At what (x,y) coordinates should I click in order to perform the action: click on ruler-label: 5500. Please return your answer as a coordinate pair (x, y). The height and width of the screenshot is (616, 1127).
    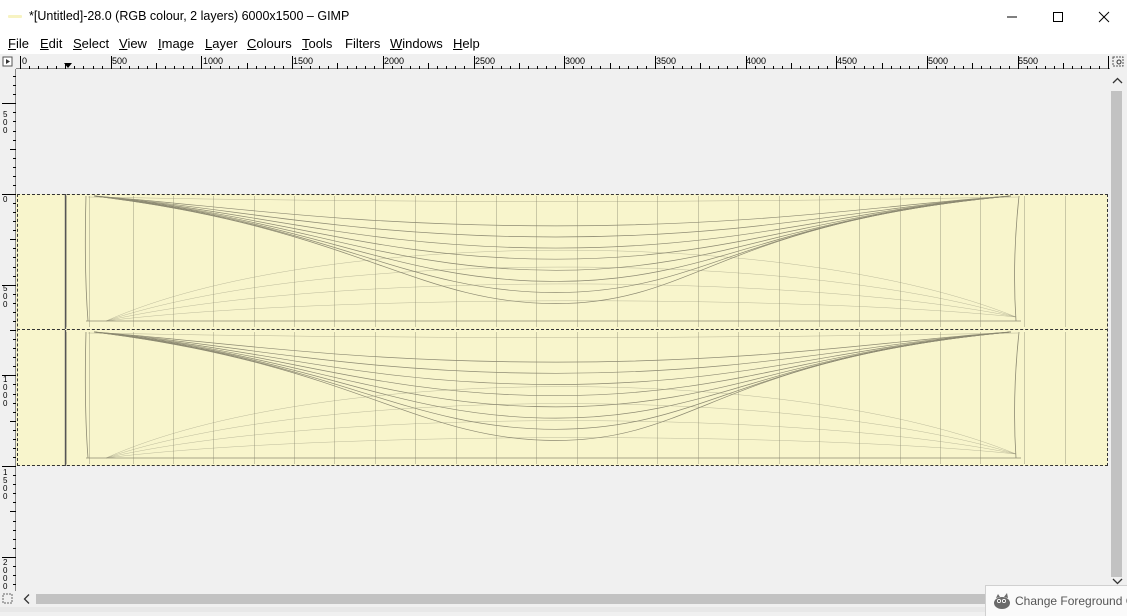
    Looking at the image, I should click on (1028, 61).